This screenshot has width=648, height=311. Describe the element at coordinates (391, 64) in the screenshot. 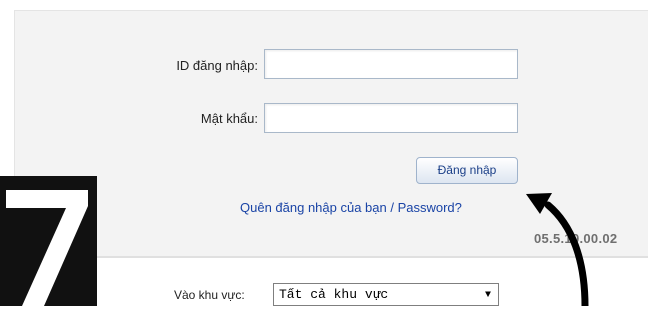

I see `id-input` at that location.